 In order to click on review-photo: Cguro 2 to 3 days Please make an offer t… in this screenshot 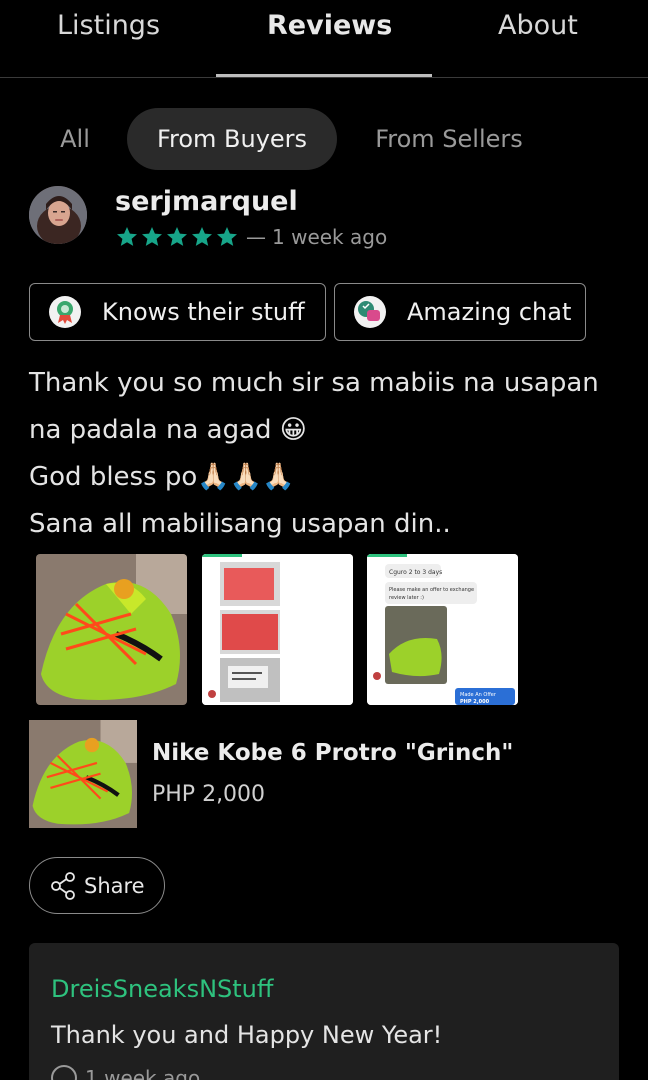, I will do `click(442, 629)`.